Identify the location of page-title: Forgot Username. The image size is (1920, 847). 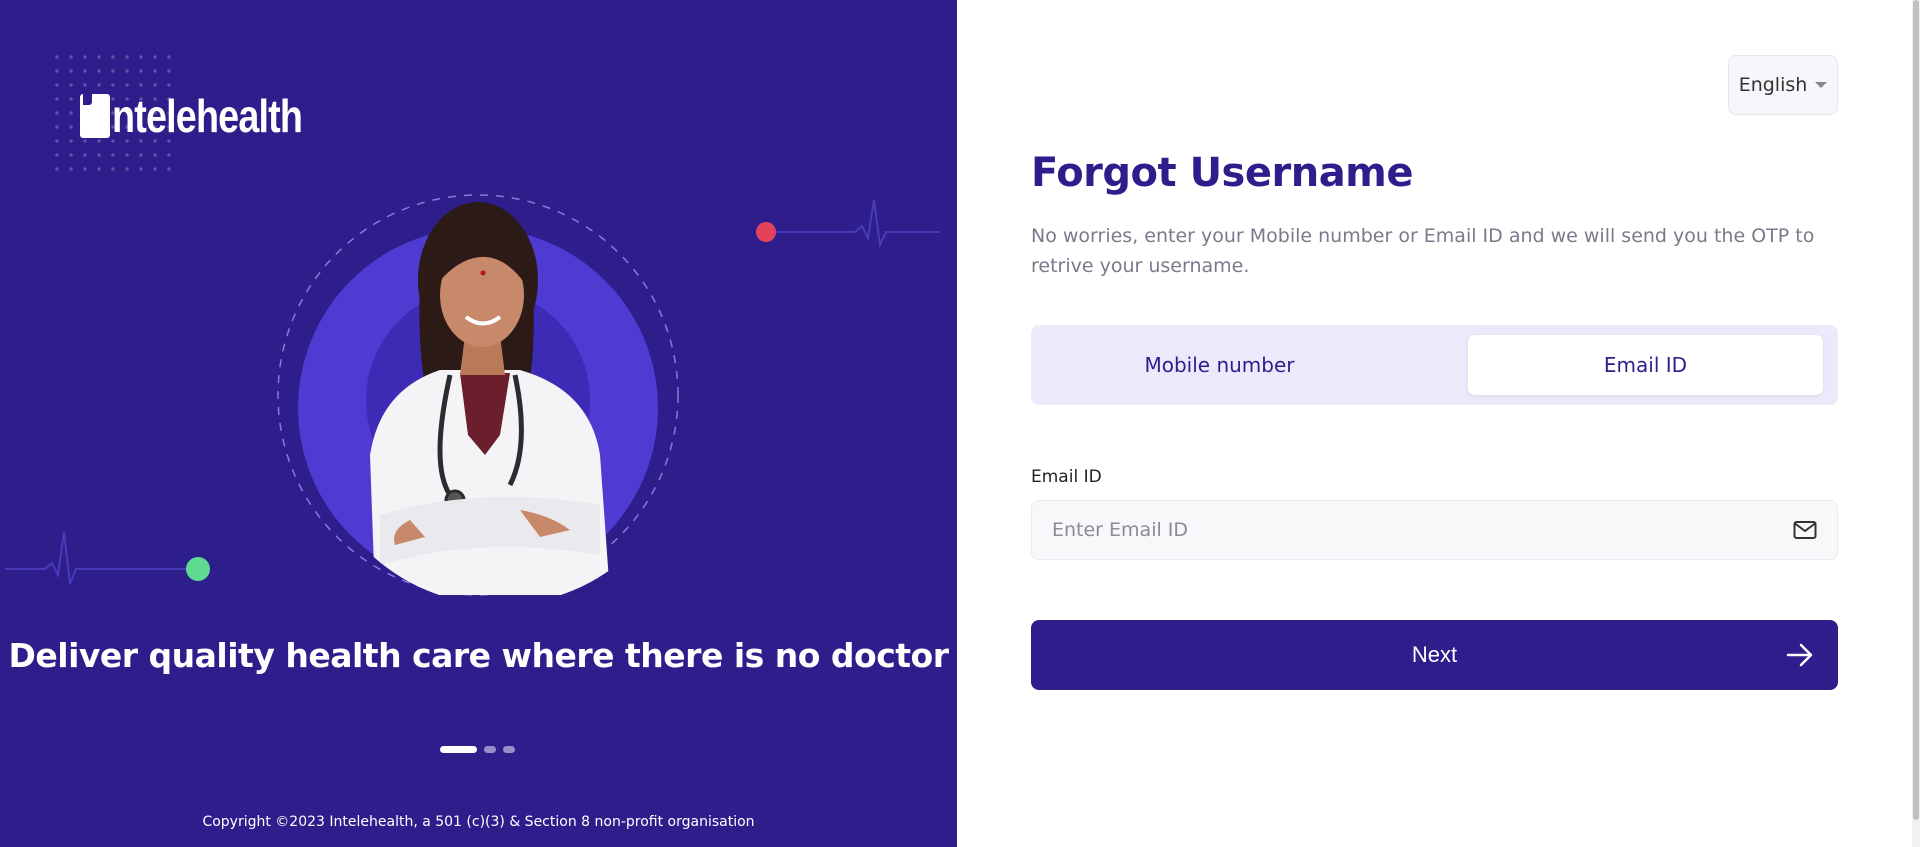
(1222, 173).